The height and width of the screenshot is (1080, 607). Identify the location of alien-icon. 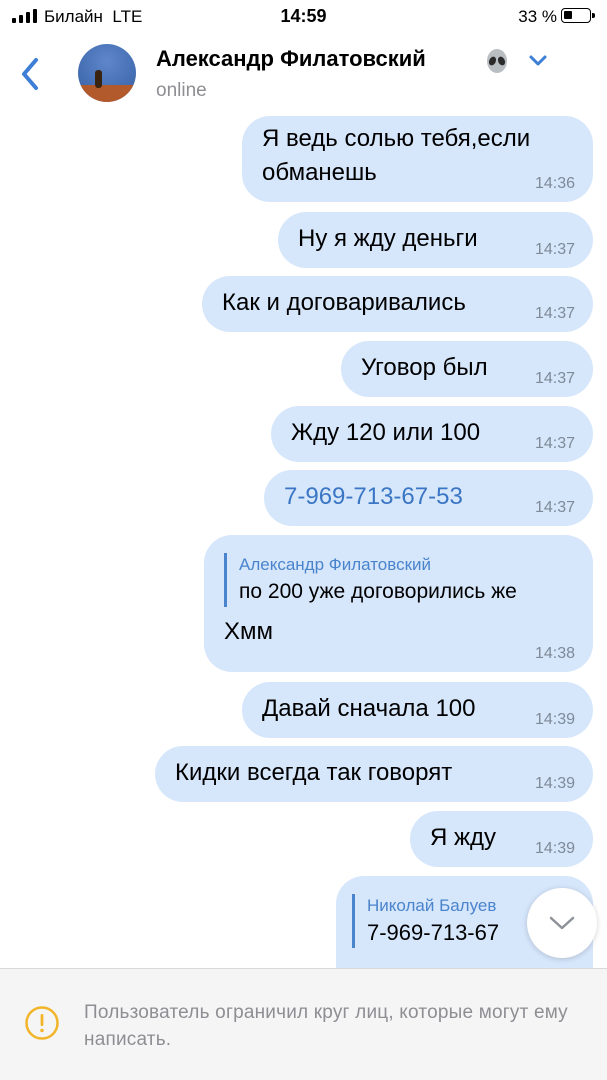
(497, 61).